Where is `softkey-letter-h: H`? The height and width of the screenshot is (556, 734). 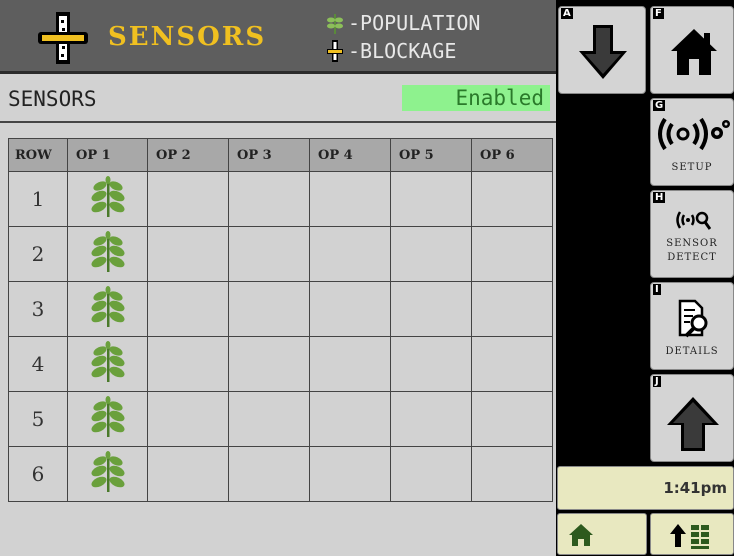 softkey-letter-h: H is located at coordinates (659, 197).